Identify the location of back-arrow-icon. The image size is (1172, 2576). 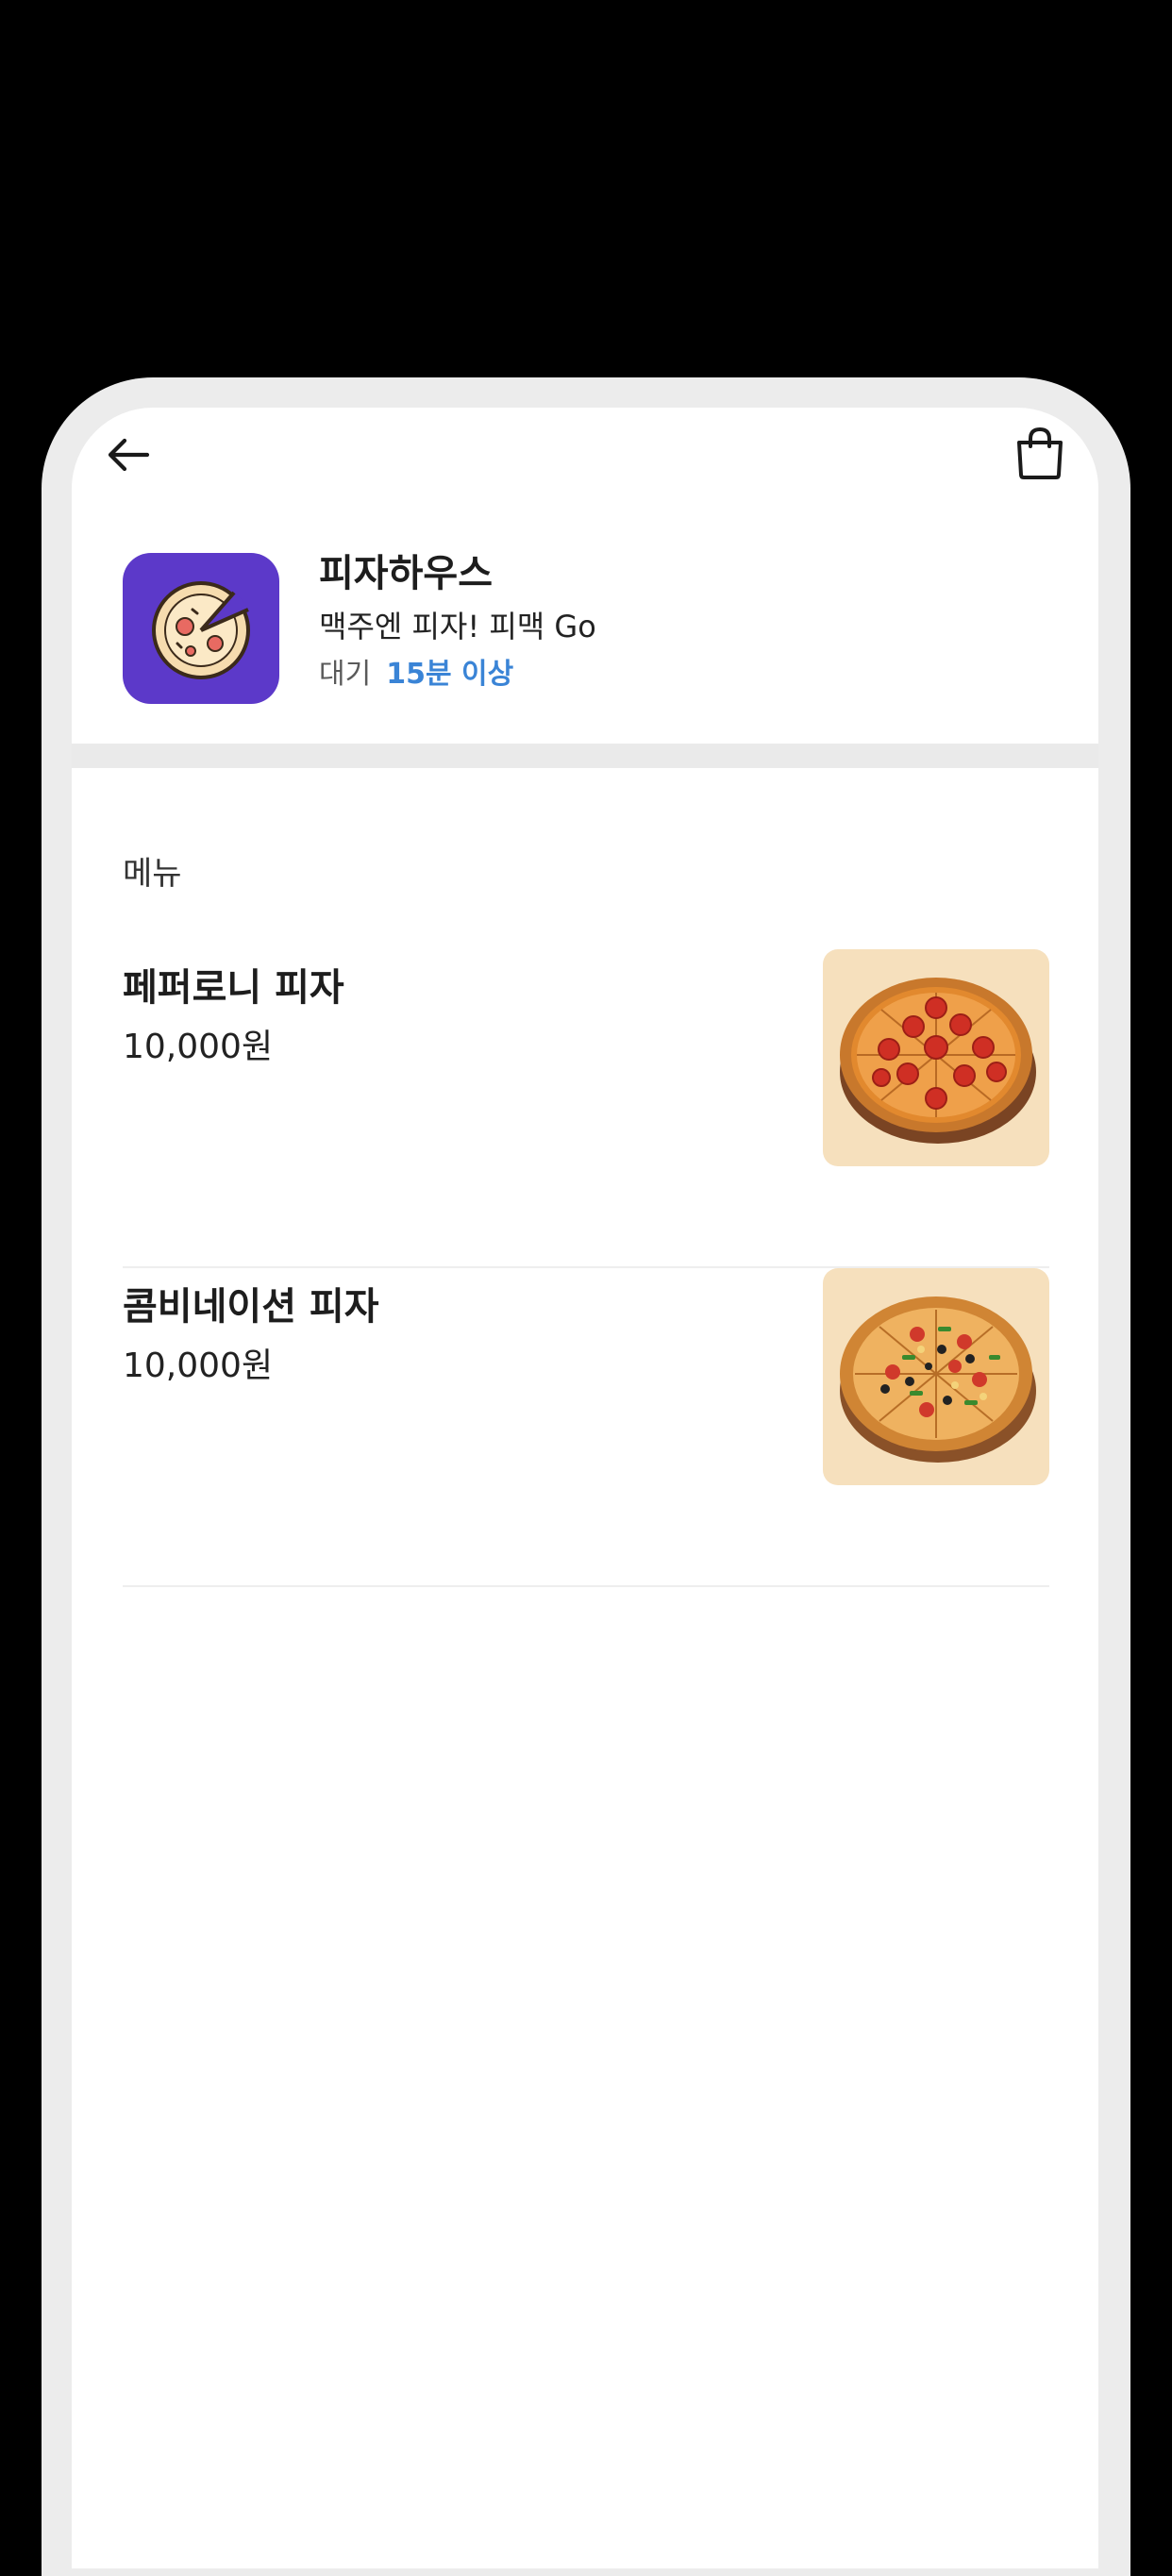
(129, 455).